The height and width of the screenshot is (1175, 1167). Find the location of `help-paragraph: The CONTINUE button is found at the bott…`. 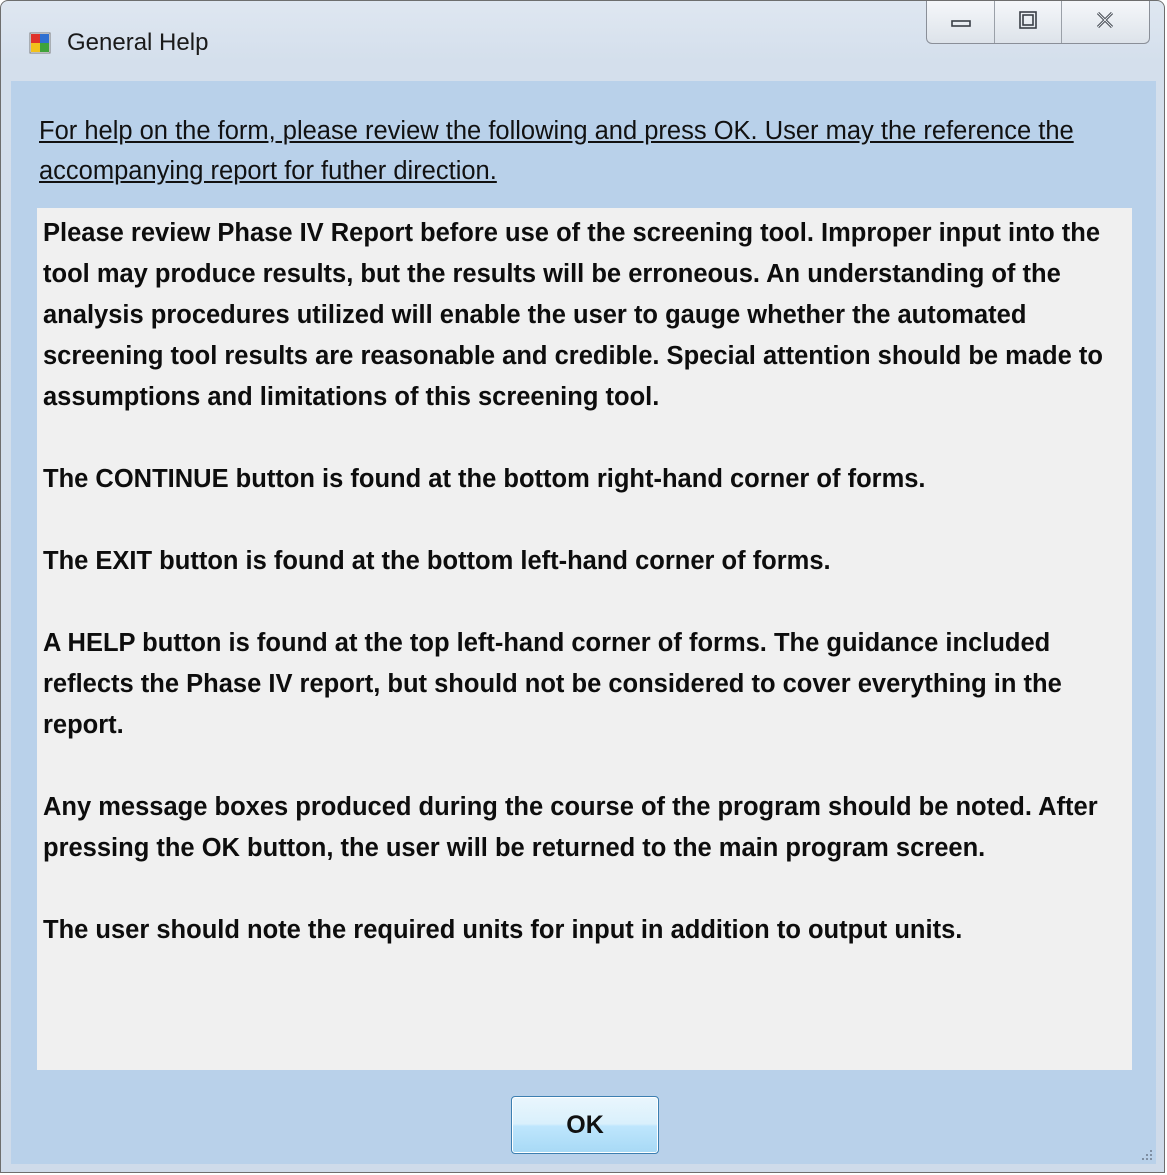

help-paragraph: The CONTINUE button is found at the bott… is located at coordinates (484, 479).